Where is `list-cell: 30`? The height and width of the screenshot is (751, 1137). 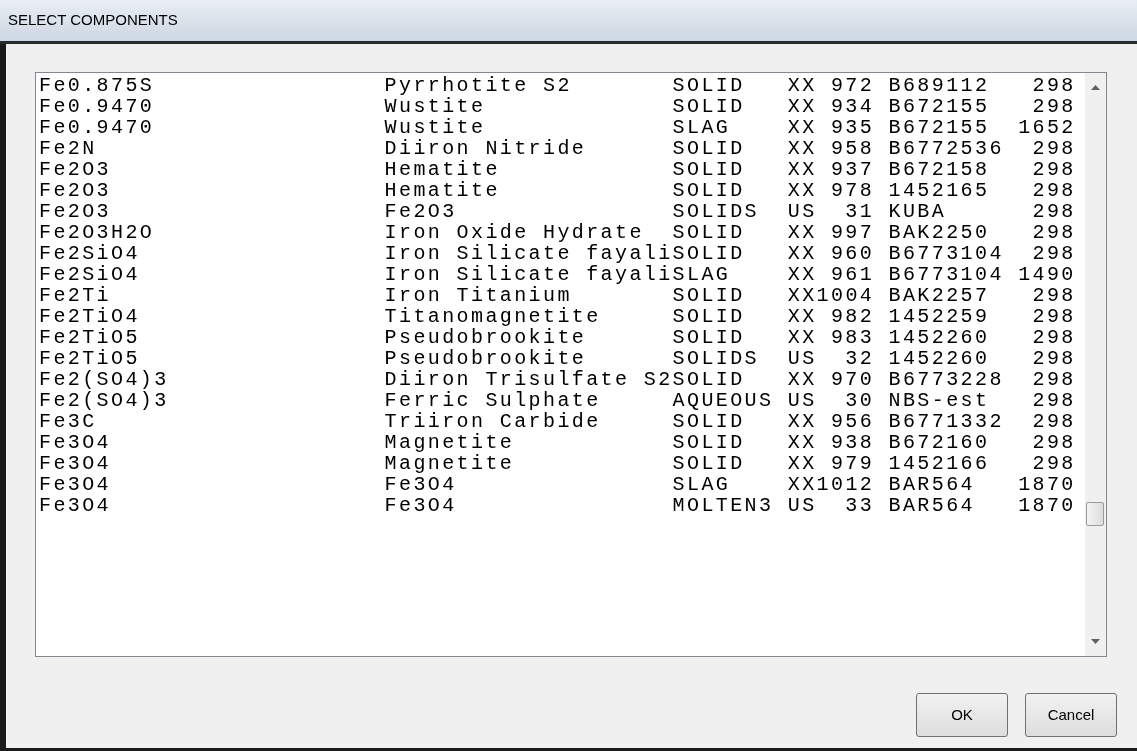 list-cell: 30 is located at coordinates (860, 400).